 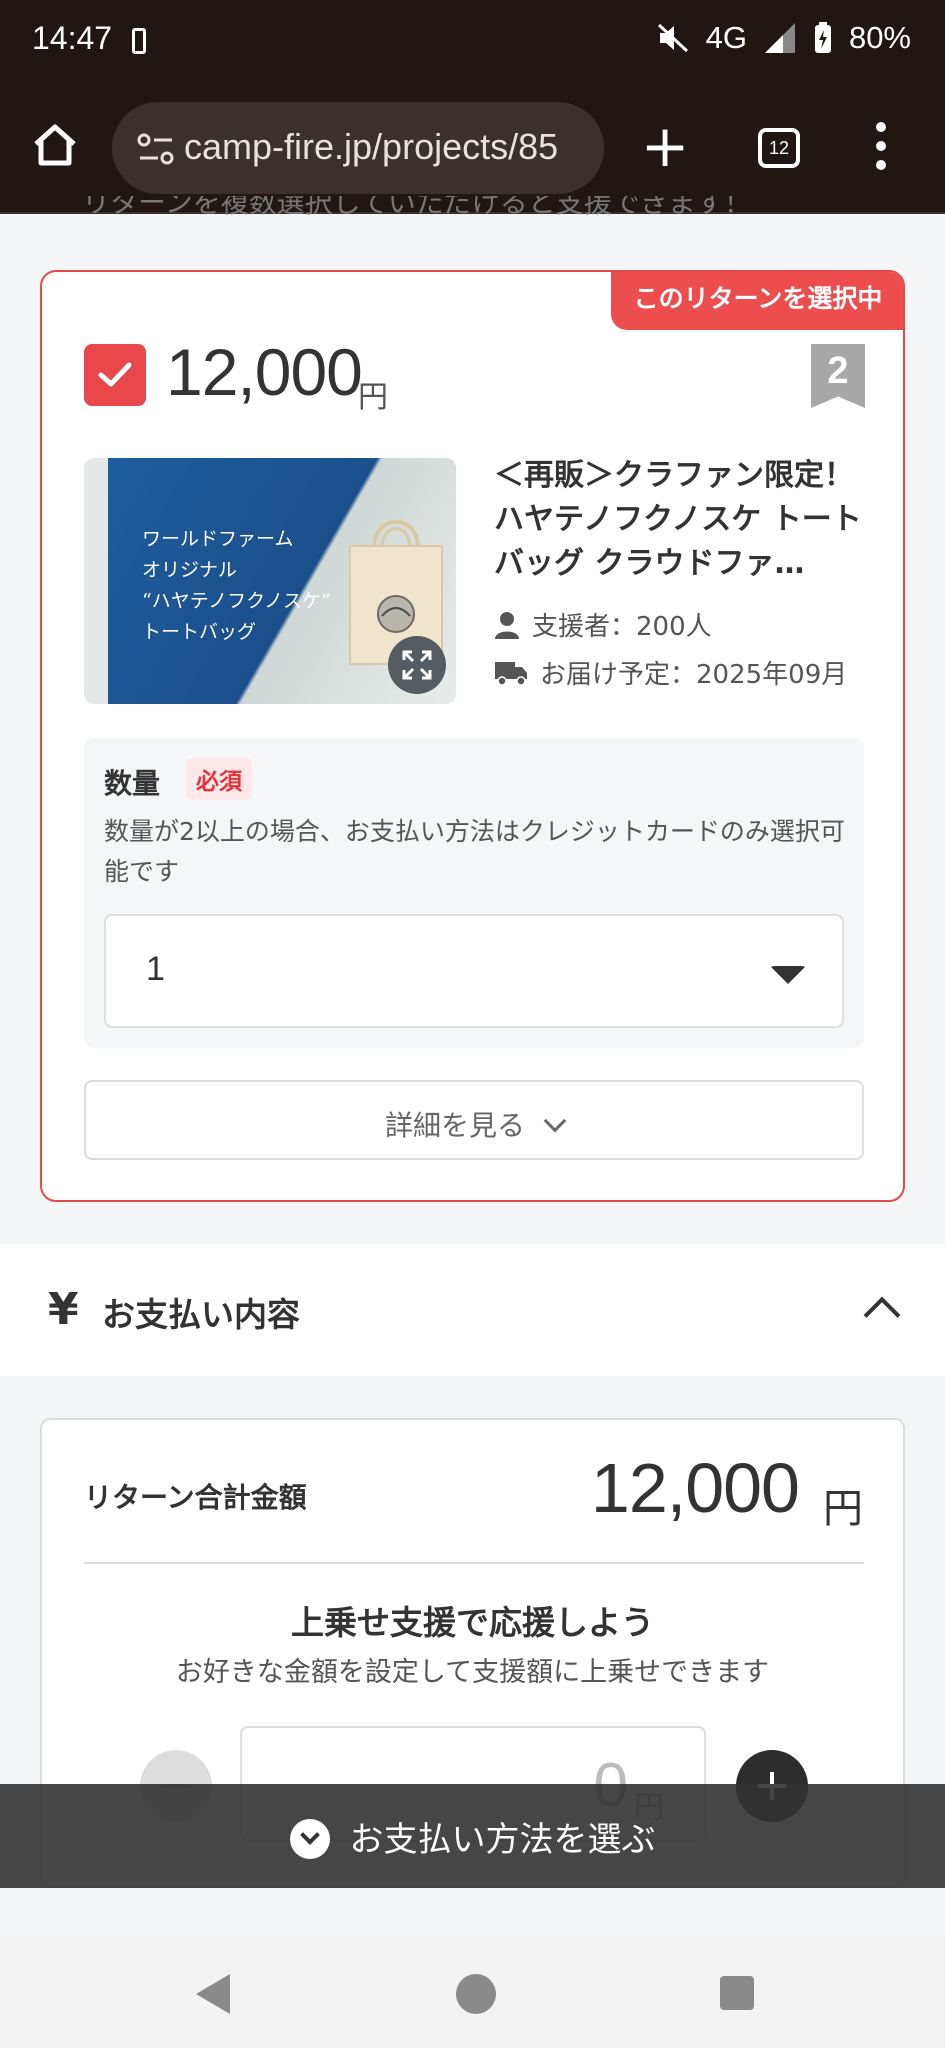 I want to click on thumbnail-line: オリジナル, so click(x=190, y=570).